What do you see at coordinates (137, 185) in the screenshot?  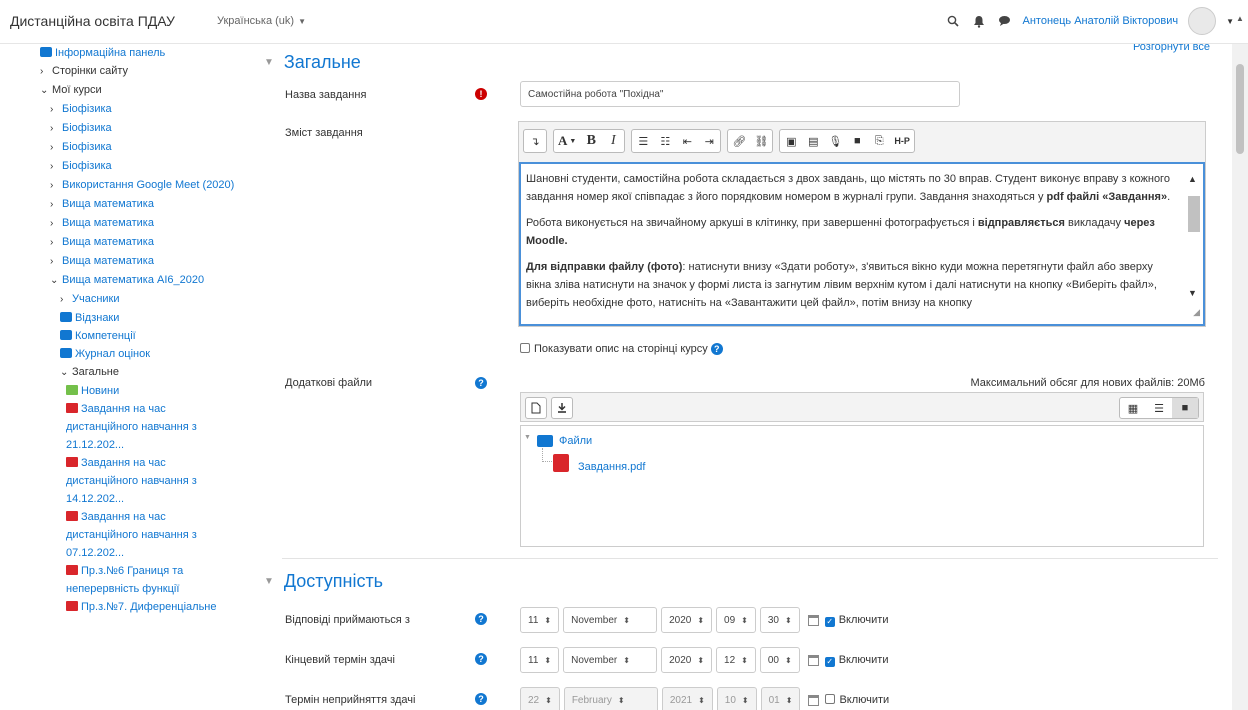 I see `sidebar-item: › Використання Google Meet (2020)` at bounding box center [137, 185].